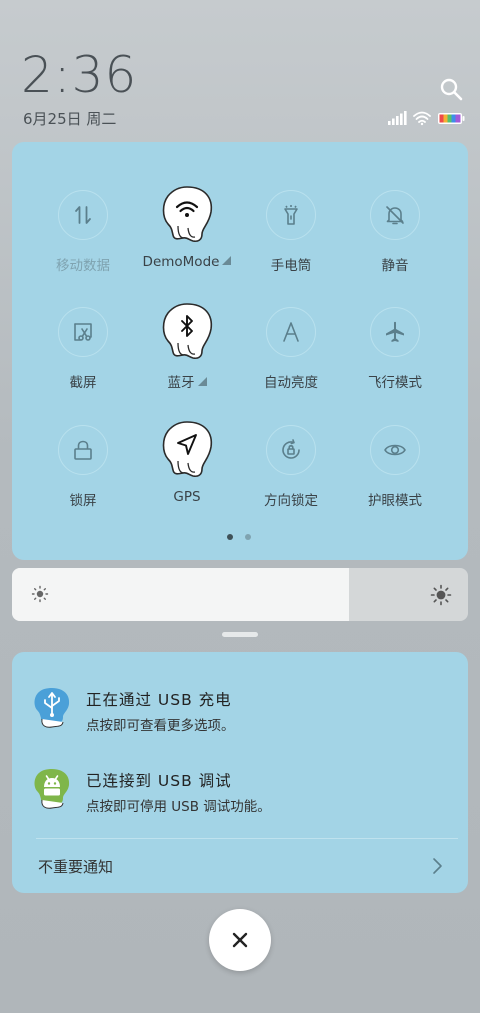  I want to click on mute-bell-icon, so click(395, 215).